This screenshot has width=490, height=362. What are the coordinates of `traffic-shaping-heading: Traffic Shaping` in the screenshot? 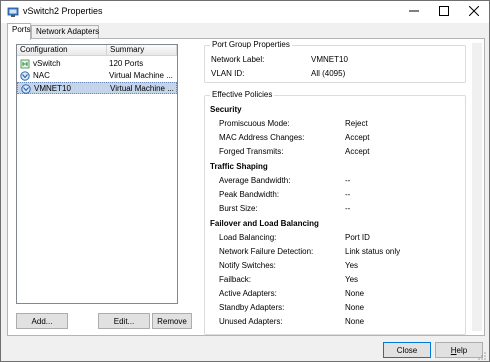 It's located at (239, 166).